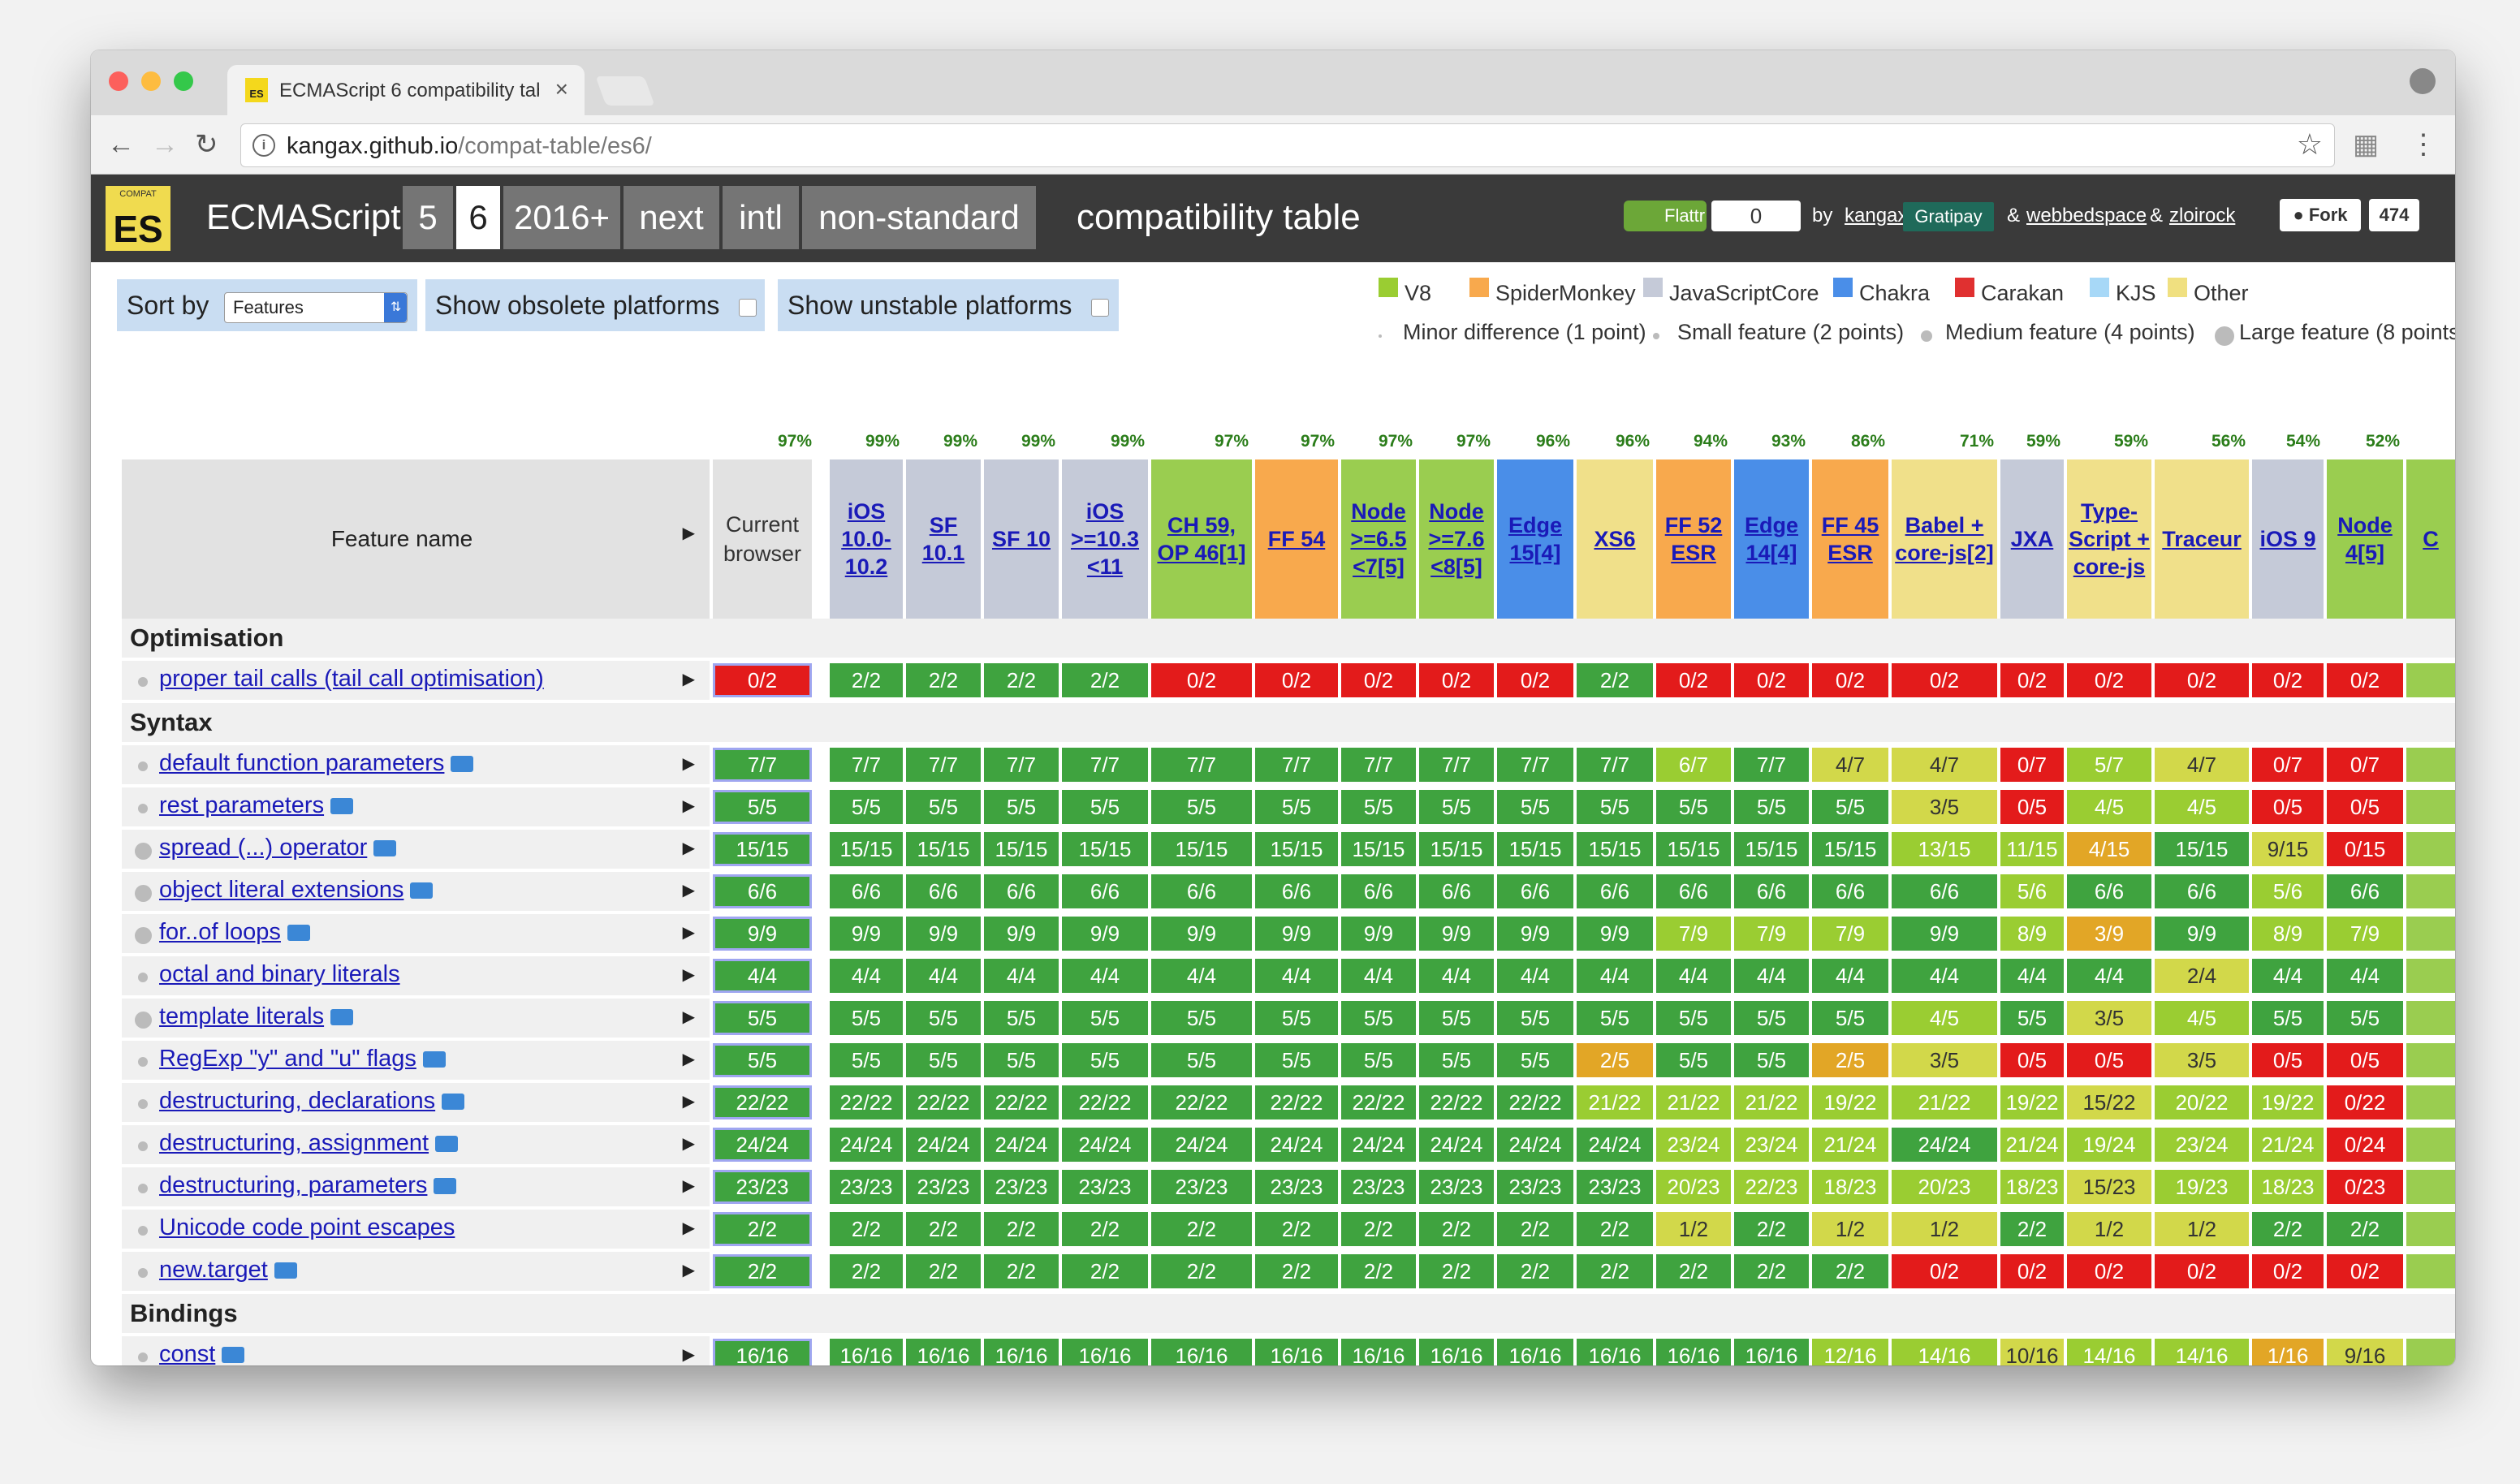 The width and height of the screenshot is (2520, 1484). I want to click on feature-row: object literal extensions ▶, so click(416, 891).